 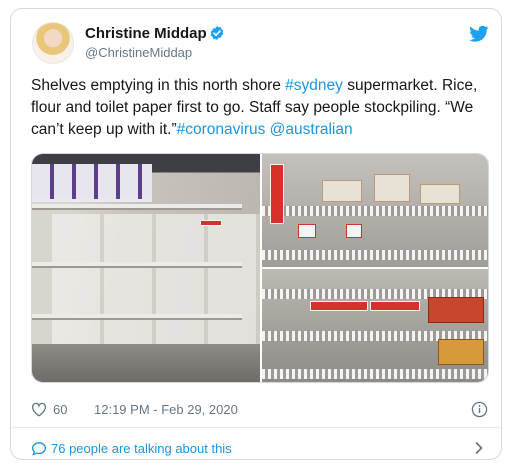 I want to click on toilet-paper-packs, so click(x=92, y=183).